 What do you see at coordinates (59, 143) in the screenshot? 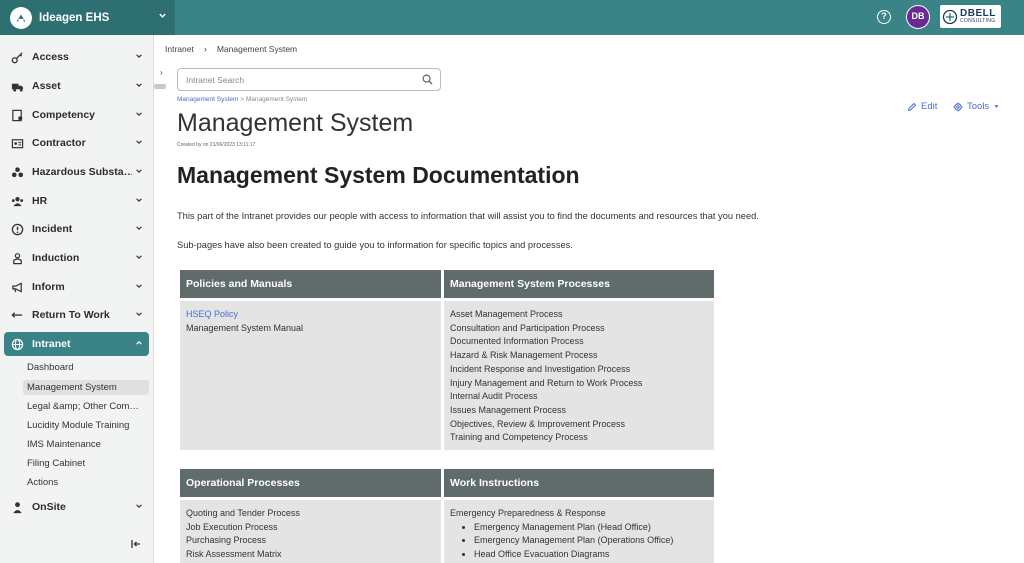
I see `sidebar-item-label: Contractor` at bounding box center [59, 143].